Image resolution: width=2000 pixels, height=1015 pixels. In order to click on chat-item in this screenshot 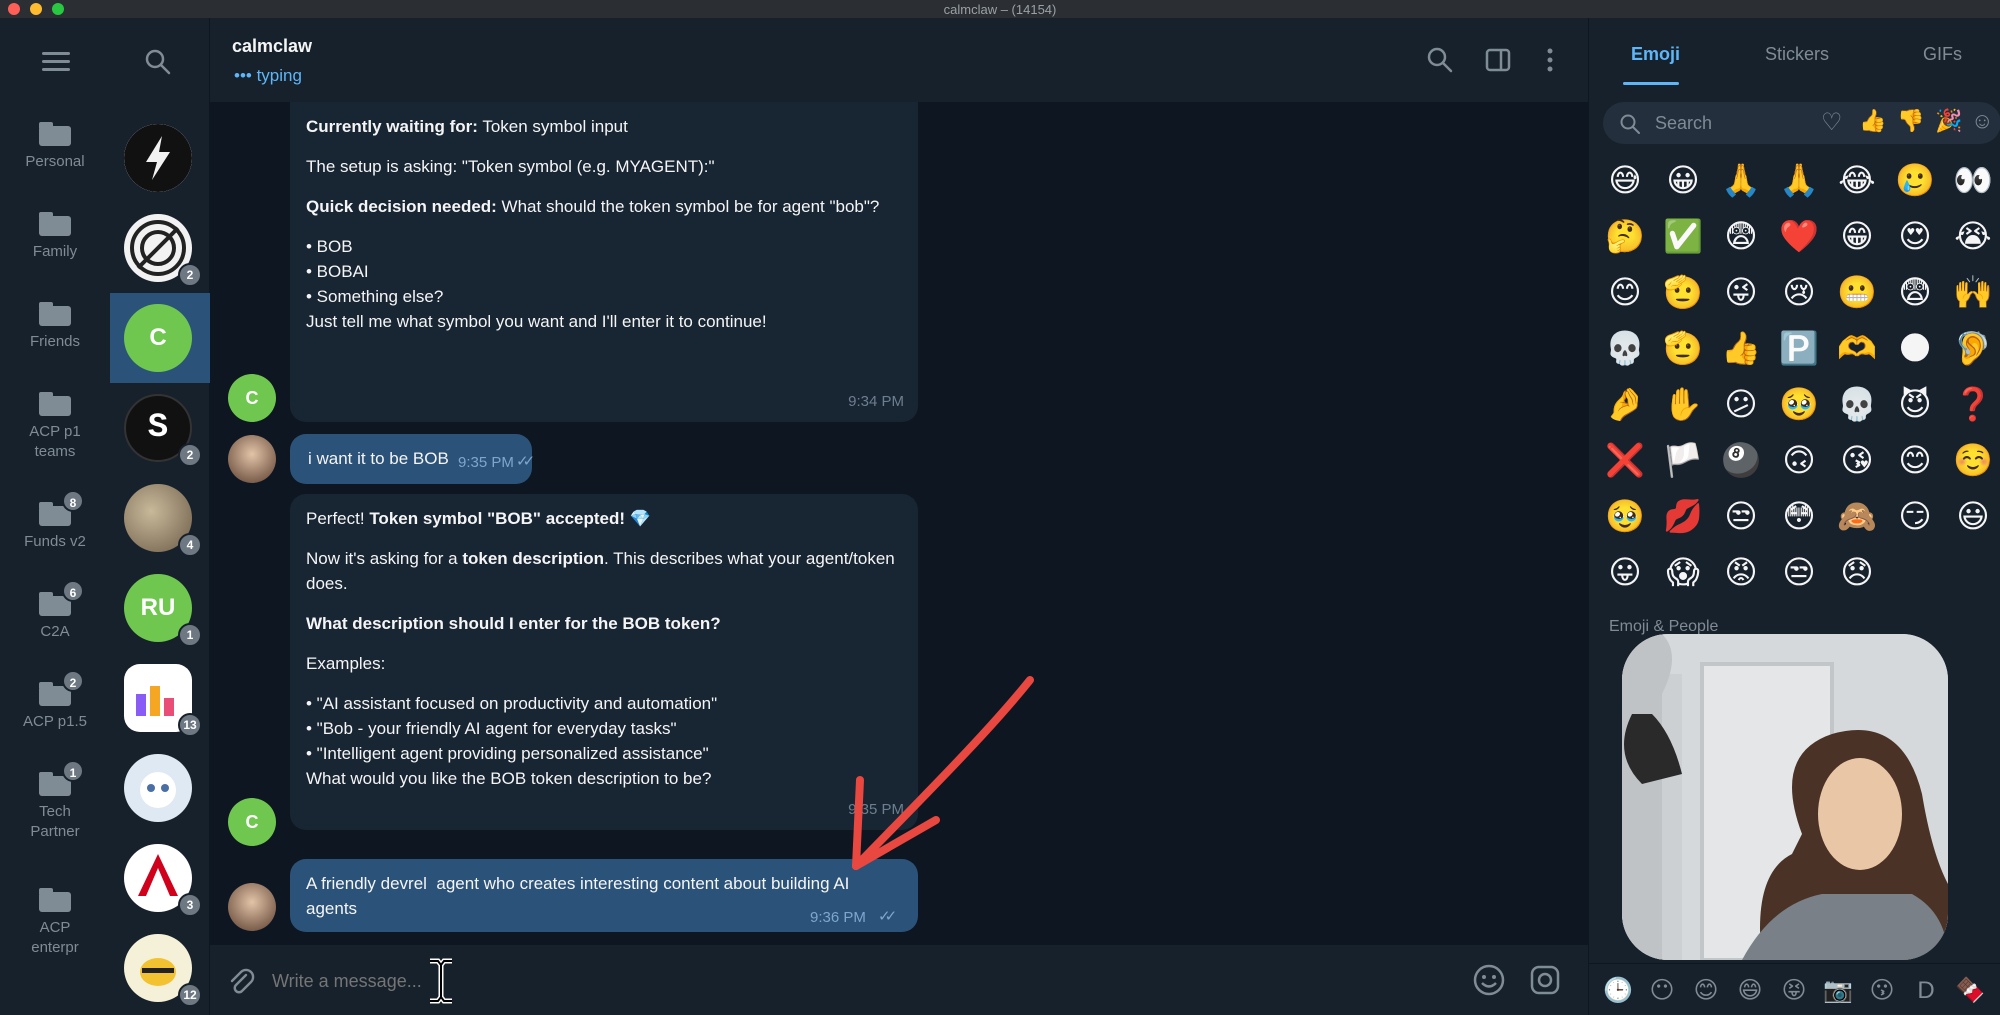, I will do `click(160, 158)`.